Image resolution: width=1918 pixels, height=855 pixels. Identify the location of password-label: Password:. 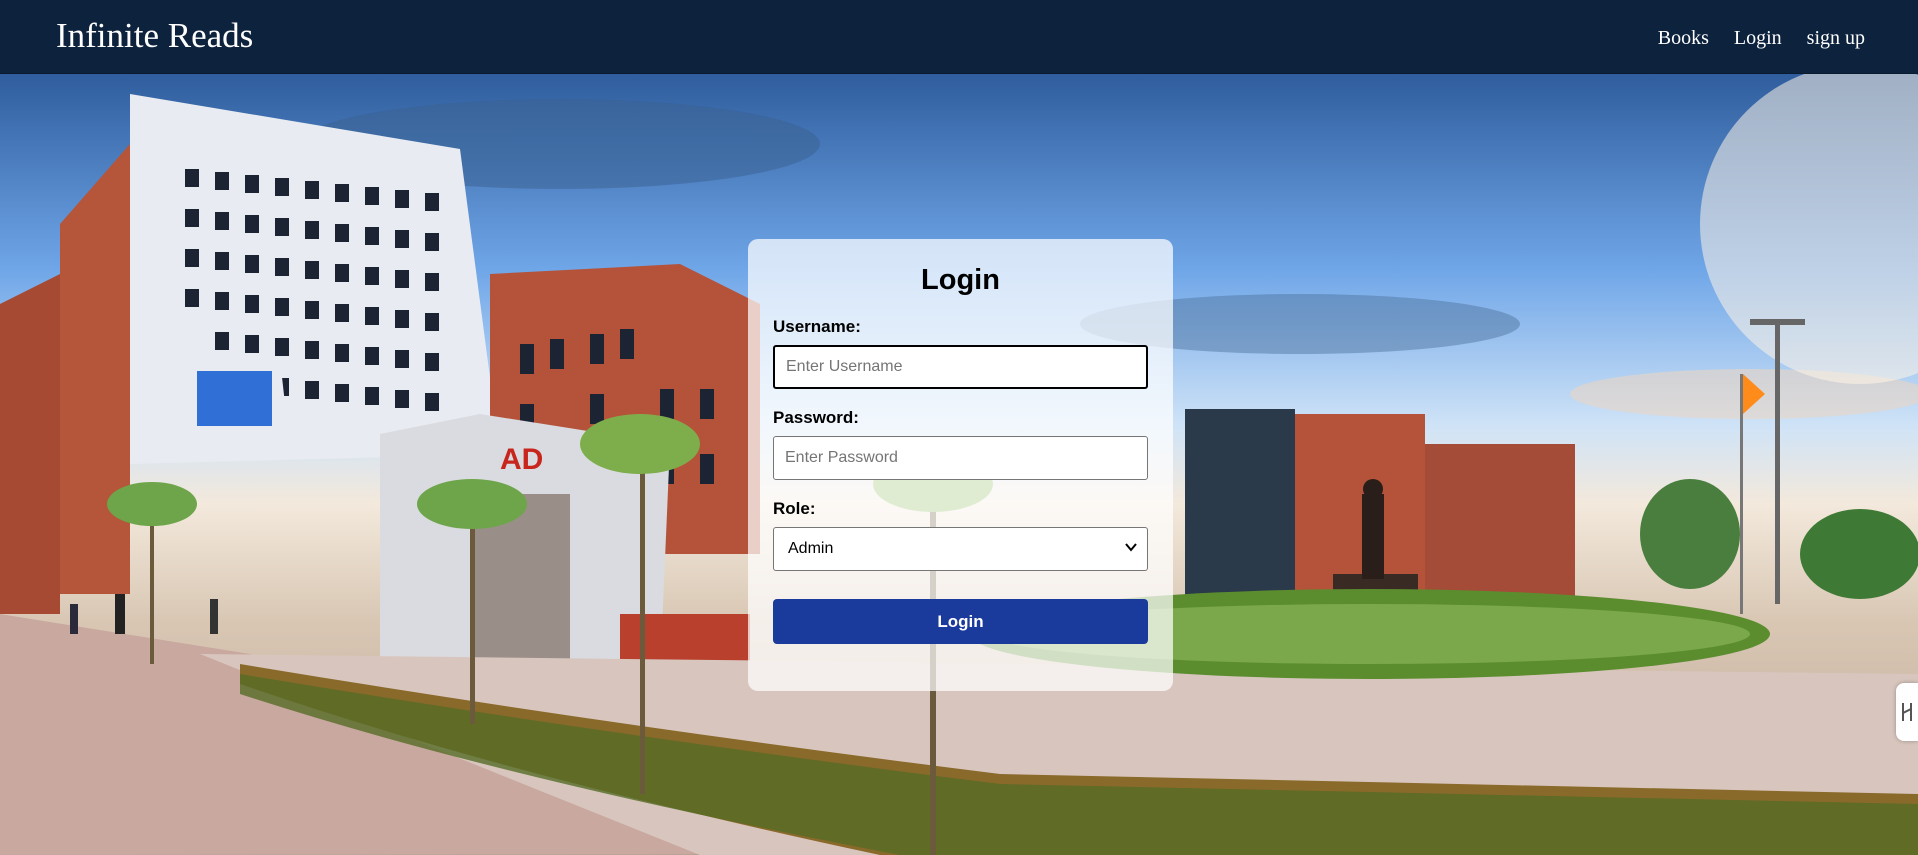
(816, 417).